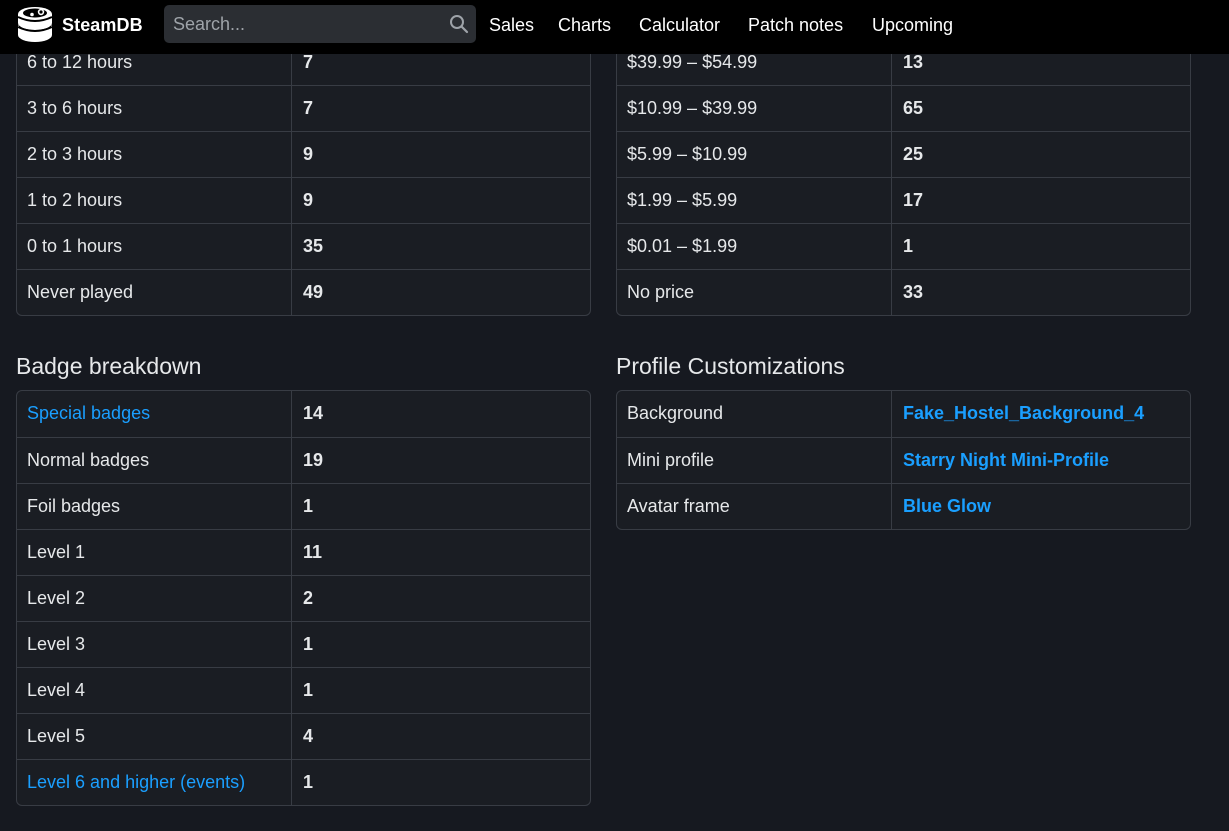  I want to click on table-row: $1.99 – $5.99 17, so click(903, 200).